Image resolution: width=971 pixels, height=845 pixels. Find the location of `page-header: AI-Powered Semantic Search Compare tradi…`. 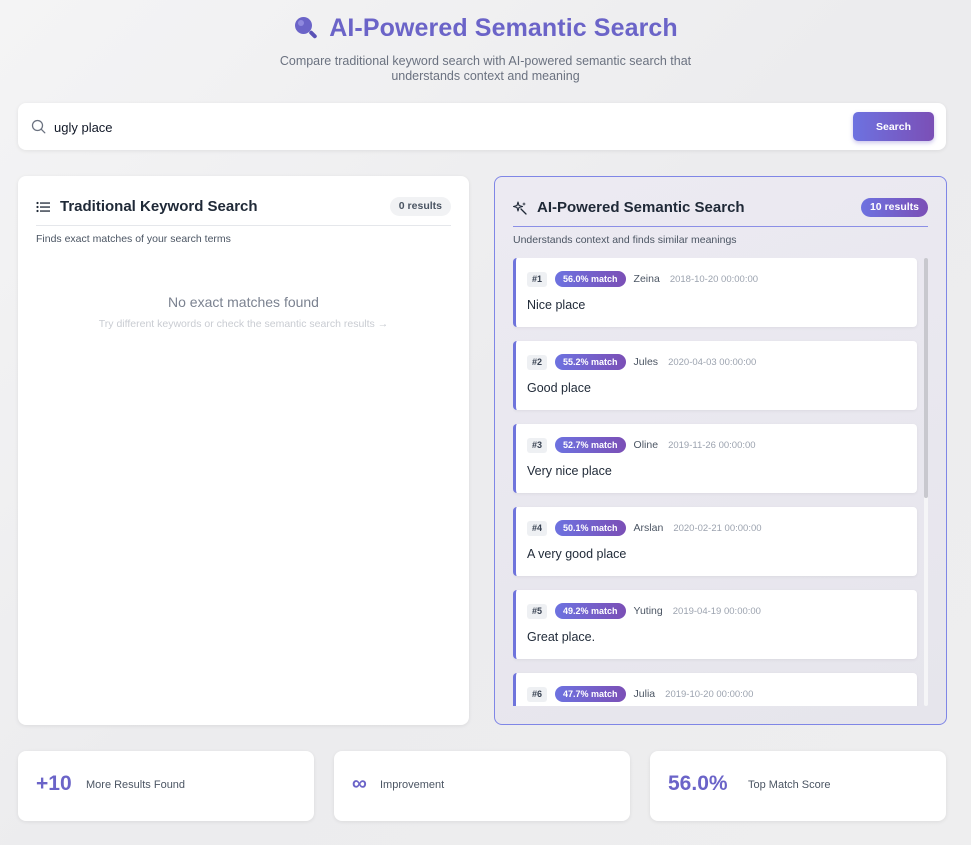

page-header: AI-Powered Semantic Search Compare tradi… is located at coordinates (485, 48).